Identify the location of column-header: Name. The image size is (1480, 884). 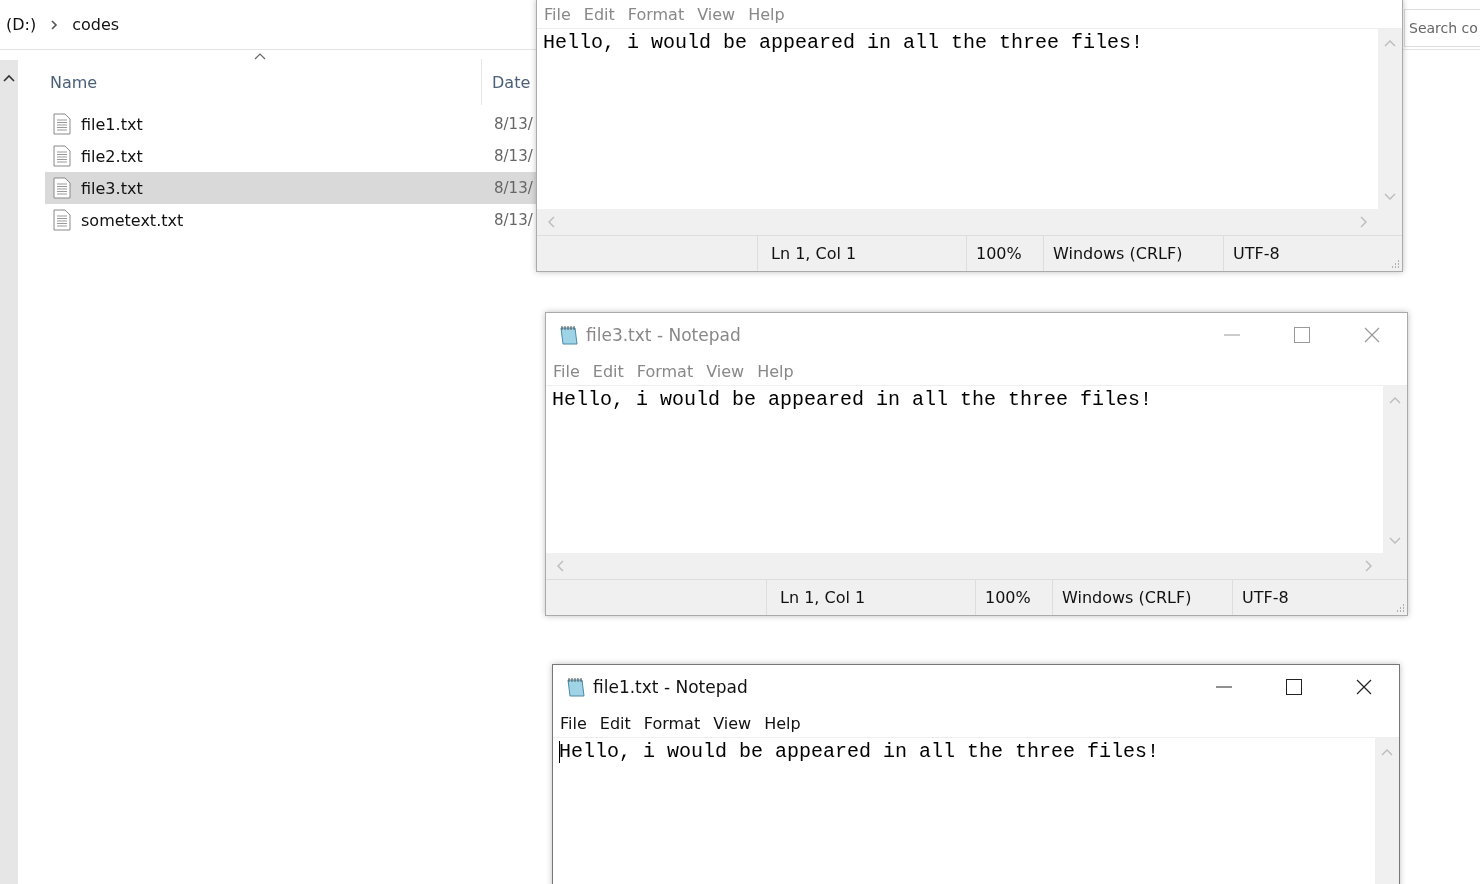
(71, 82).